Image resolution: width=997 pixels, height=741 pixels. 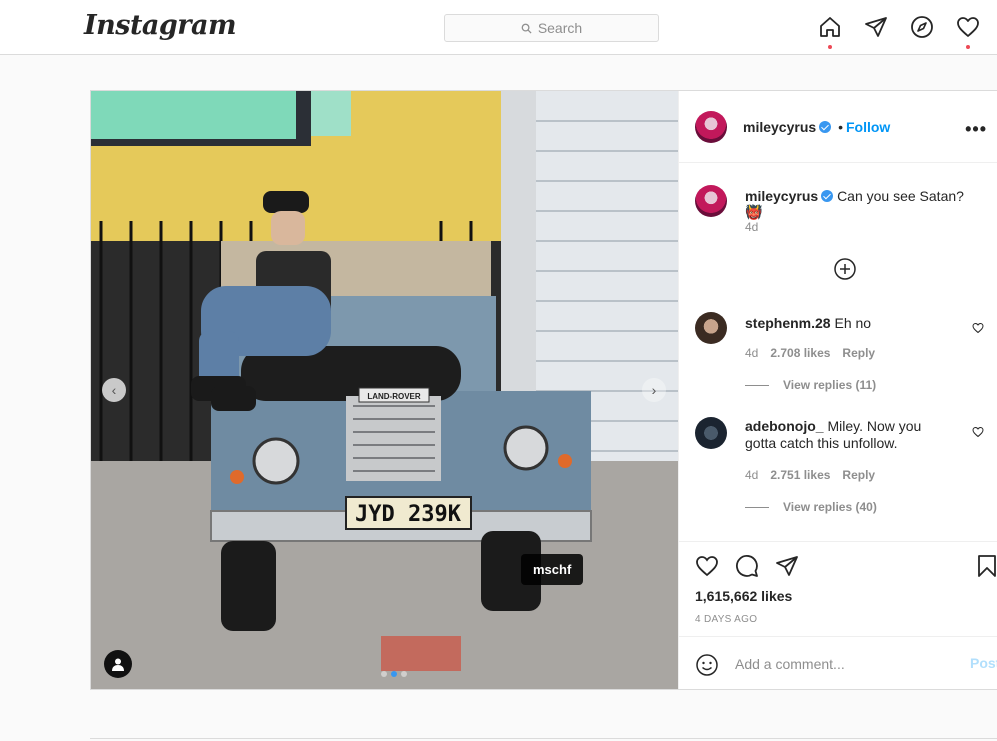 What do you see at coordinates (654, 390) in the screenshot?
I see `next-photo-button: ›` at bounding box center [654, 390].